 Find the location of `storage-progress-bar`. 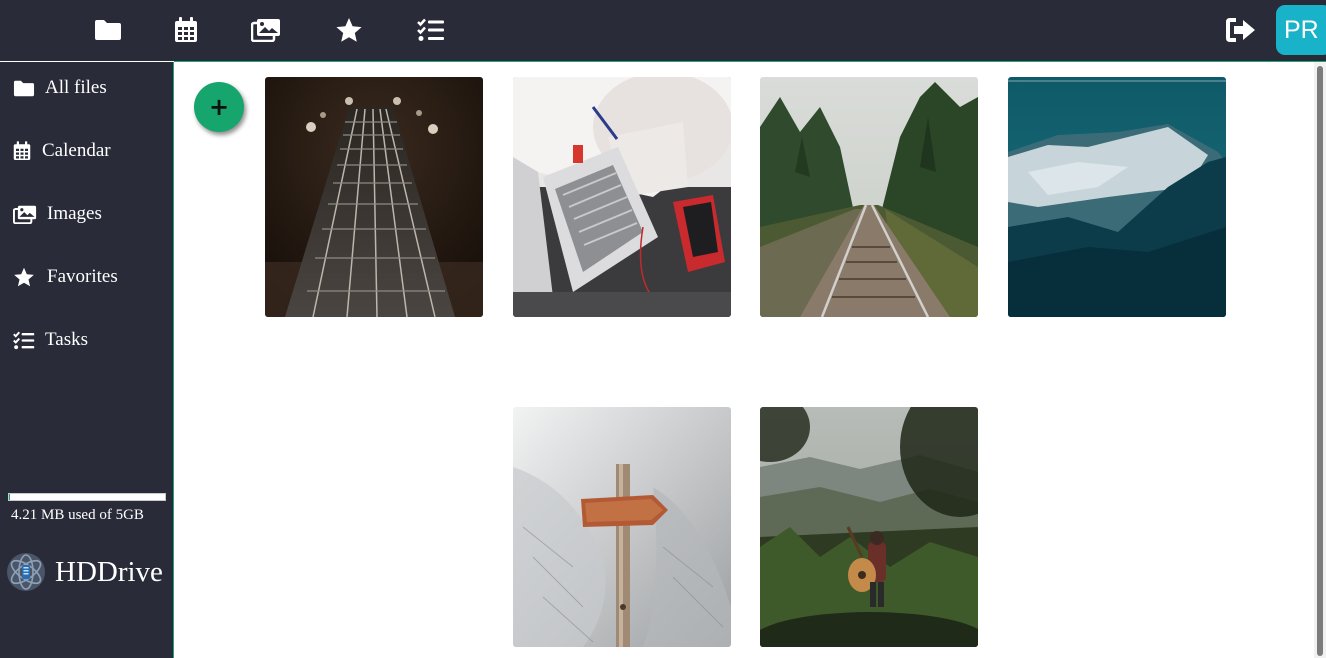

storage-progress-bar is located at coordinates (87, 497).